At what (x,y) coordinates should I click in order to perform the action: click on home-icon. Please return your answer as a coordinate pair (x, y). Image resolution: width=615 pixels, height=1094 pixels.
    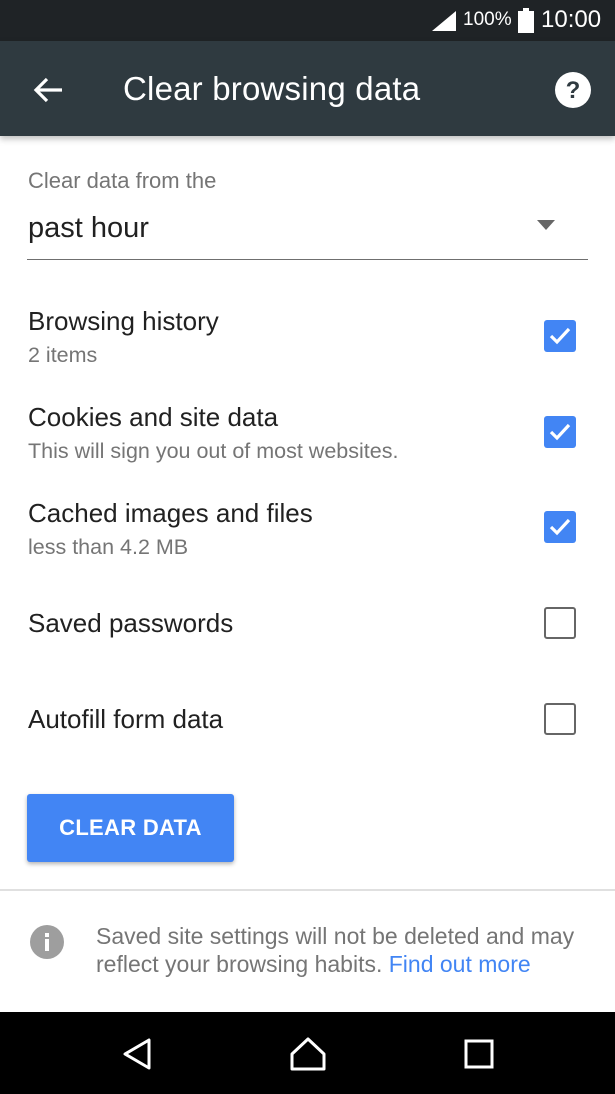
    Looking at the image, I should click on (308, 1054).